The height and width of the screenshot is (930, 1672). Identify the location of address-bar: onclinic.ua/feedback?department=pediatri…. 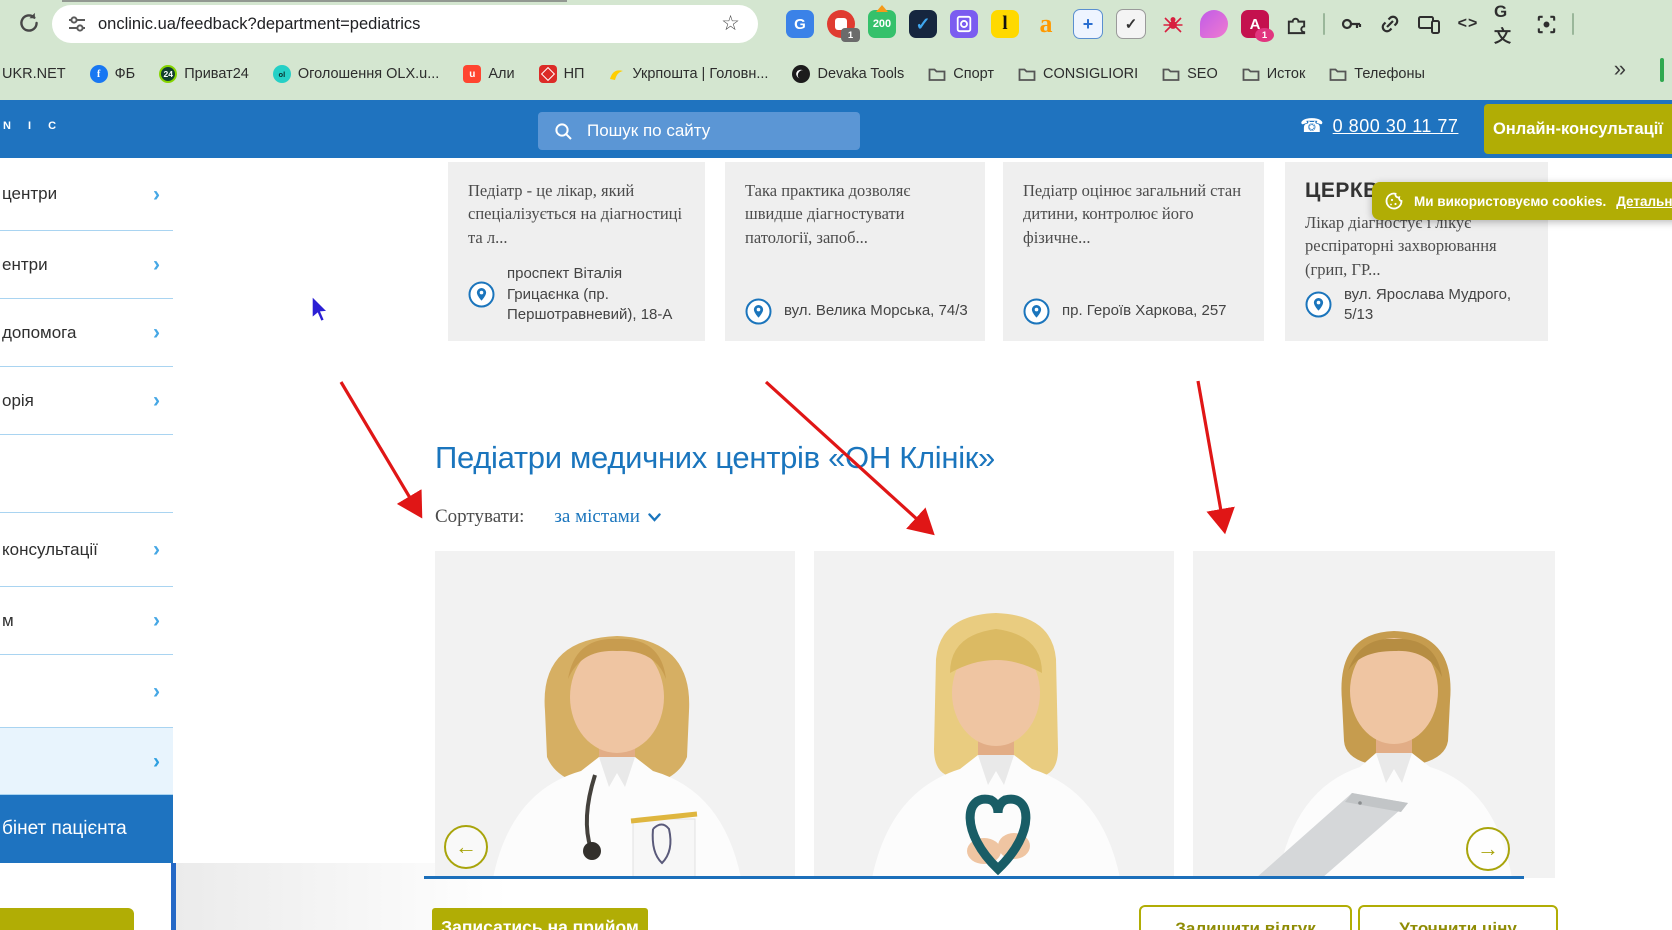
(405, 24).